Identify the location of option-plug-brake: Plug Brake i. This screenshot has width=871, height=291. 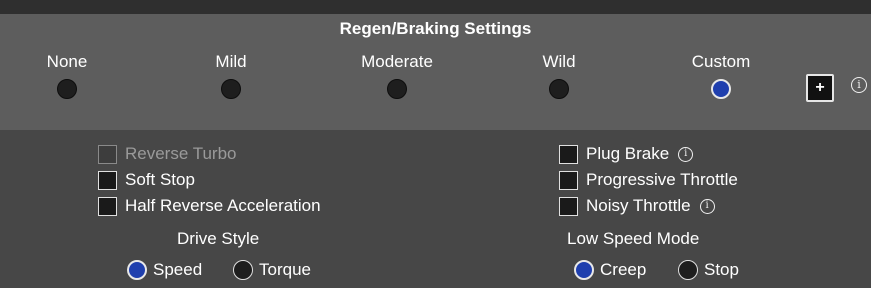
(626, 154).